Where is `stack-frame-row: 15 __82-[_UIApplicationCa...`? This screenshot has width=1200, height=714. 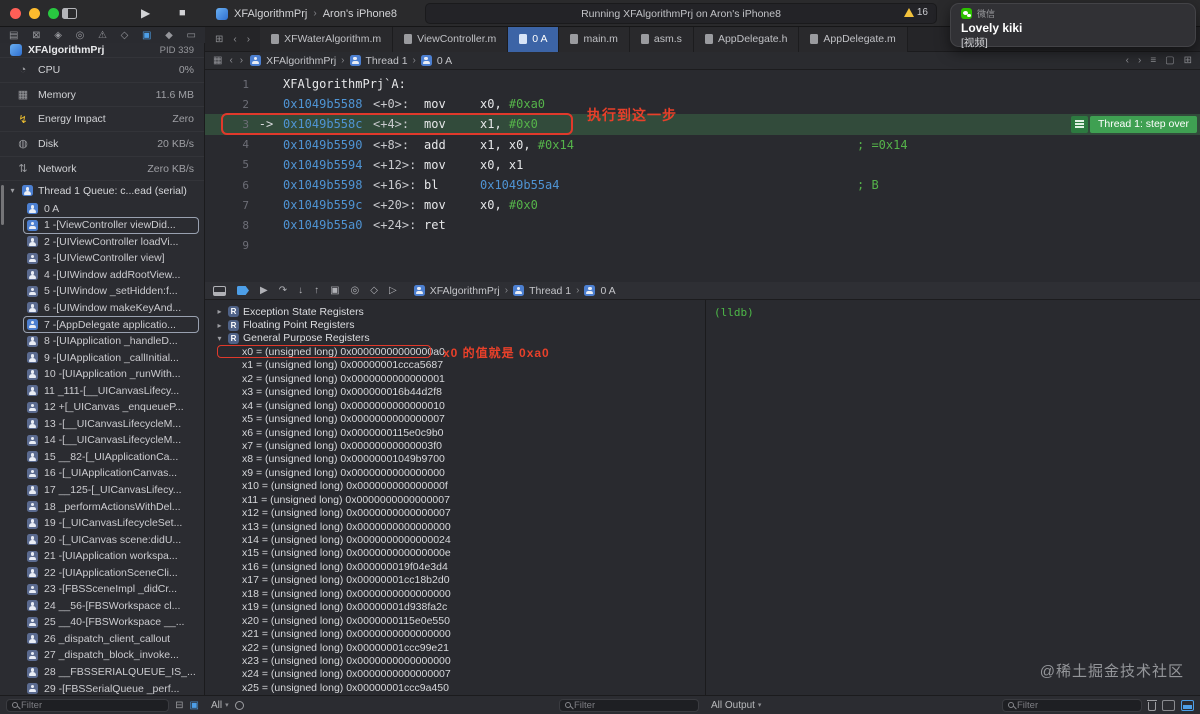 stack-frame-row: 15 __82-[_UIApplicationCa... is located at coordinates (102, 457).